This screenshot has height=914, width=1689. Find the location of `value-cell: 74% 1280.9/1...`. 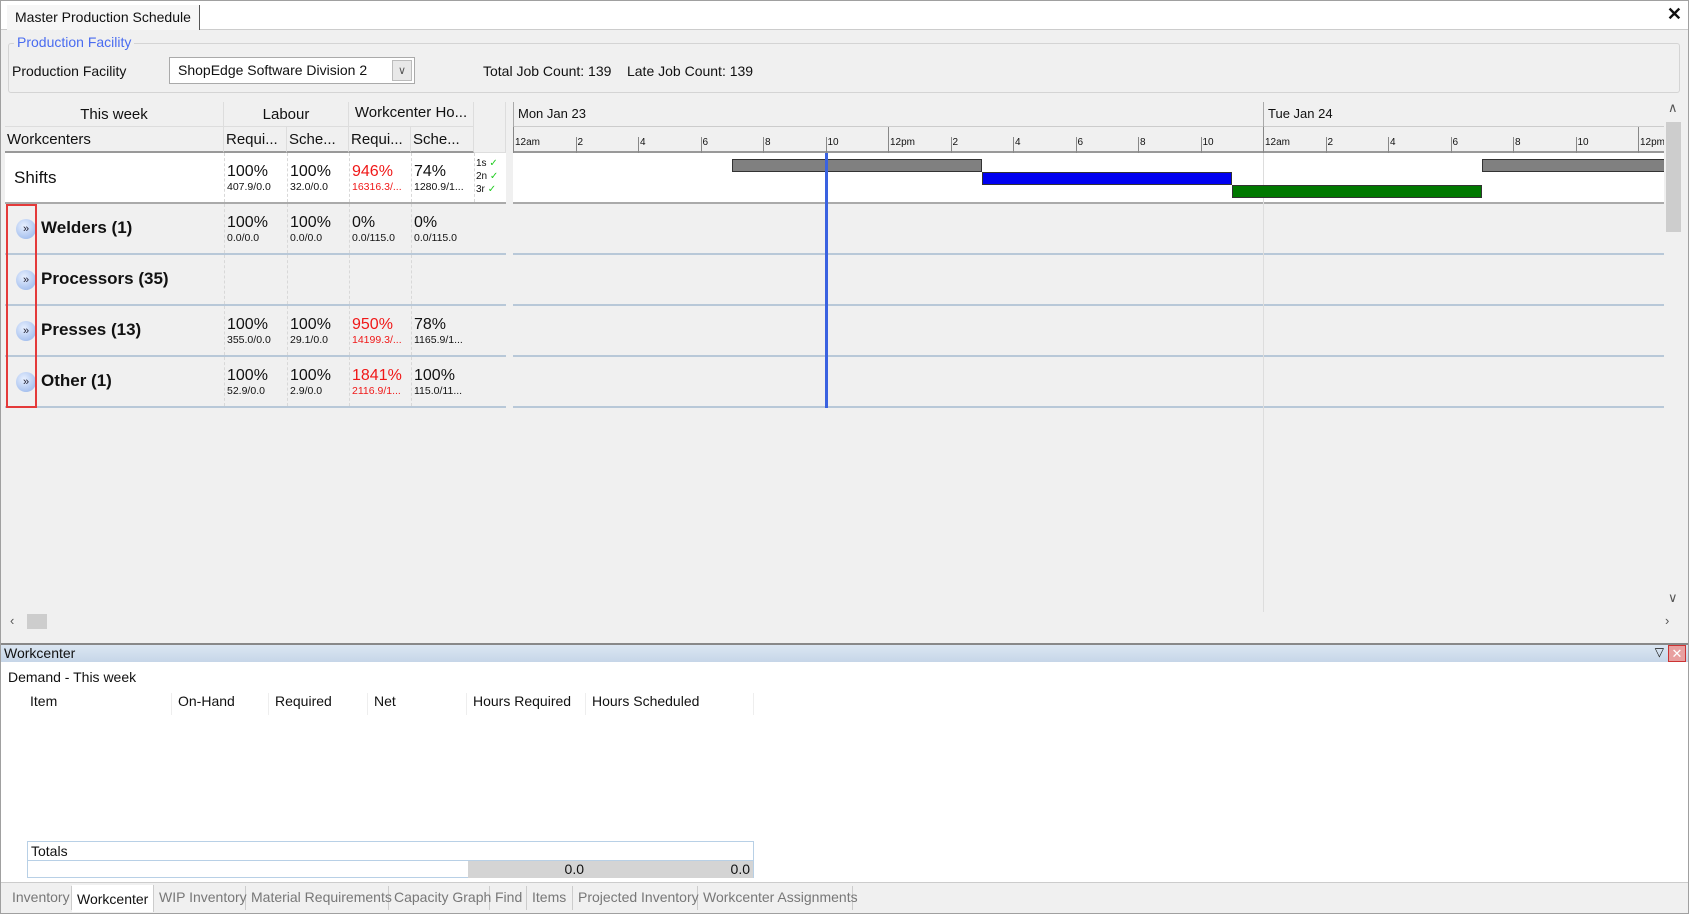

value-cell: 74% 1280.9/1... is located at coordinates (442, 177).